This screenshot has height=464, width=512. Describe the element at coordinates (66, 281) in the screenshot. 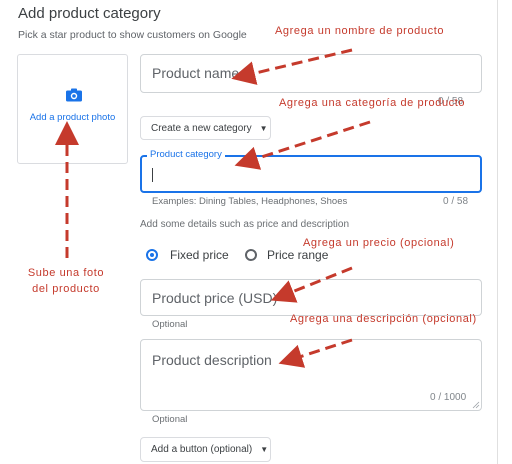

I see `annotation-photo: Sube una foto del producto` at that location.